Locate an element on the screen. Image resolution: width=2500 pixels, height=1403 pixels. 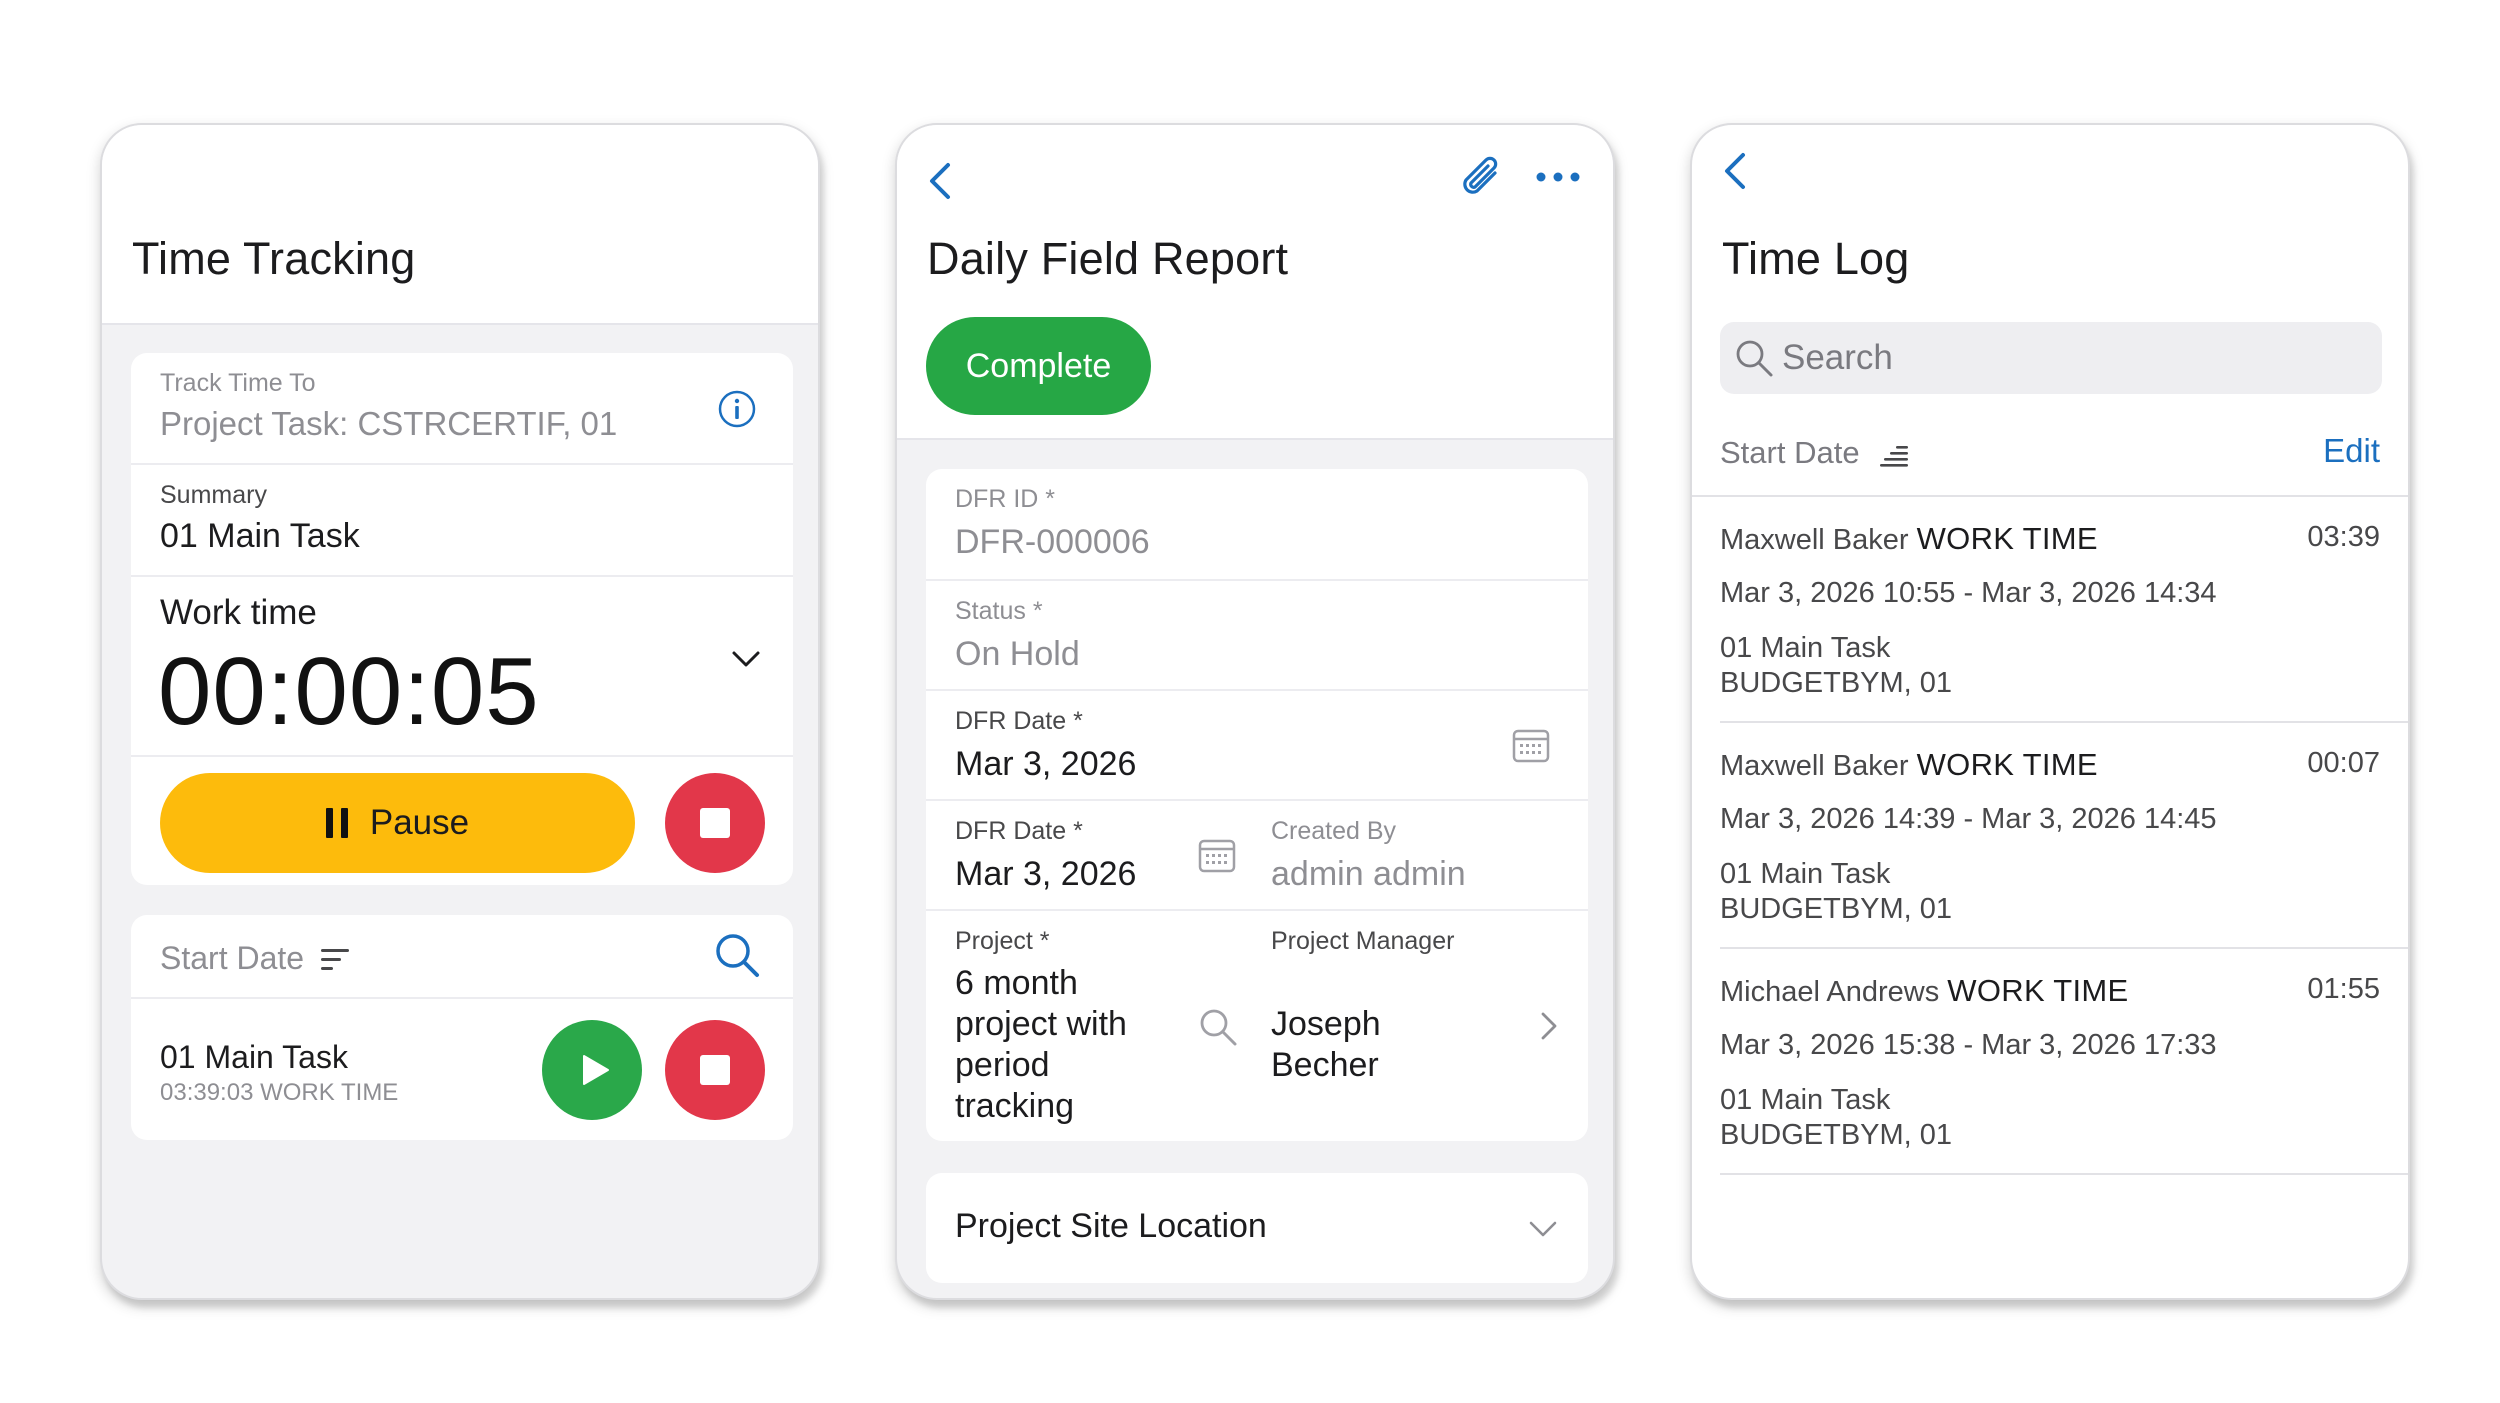
paperclip-icon is located at coordinates (1481, 179).